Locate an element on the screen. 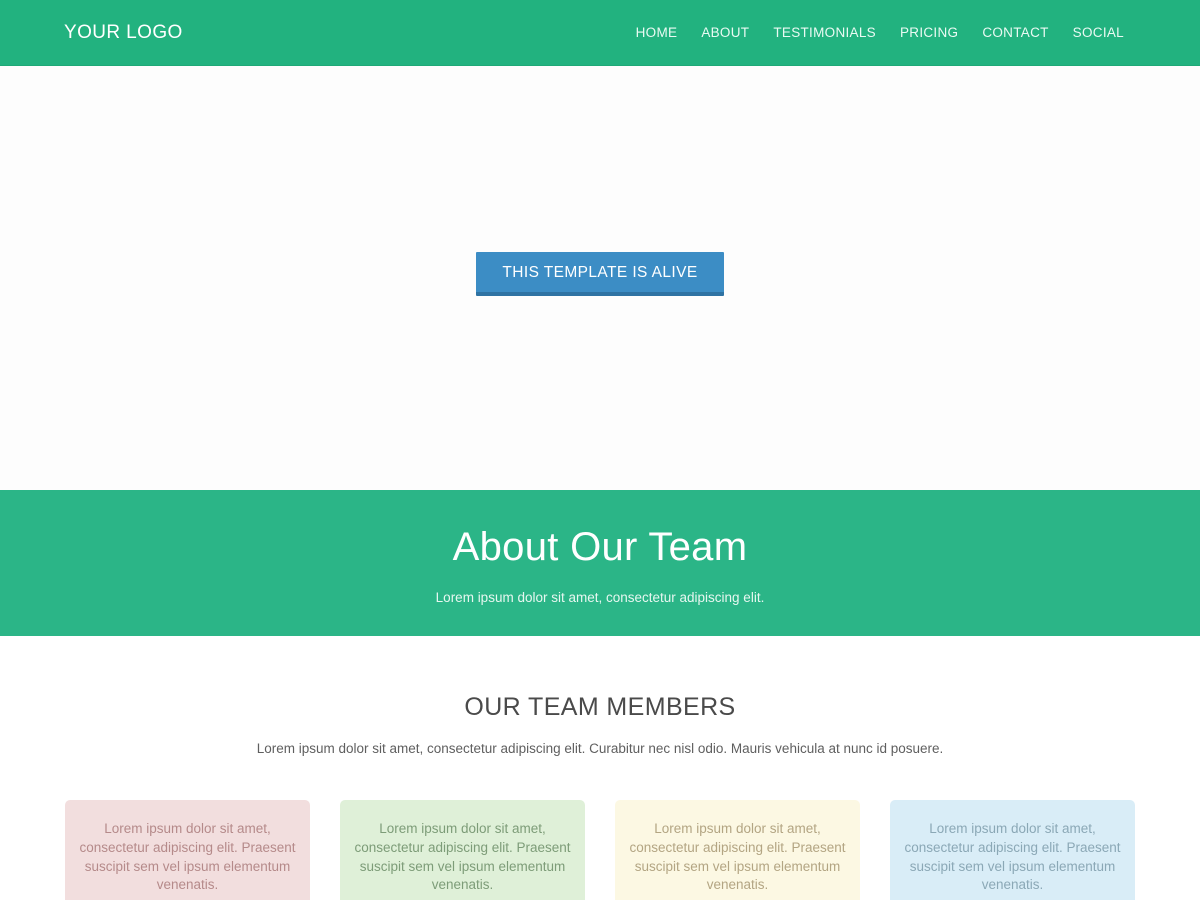 This screenshot has width=1200, height=900. nav-item-social: SOCIAL is located at coordinates (1098, 33).